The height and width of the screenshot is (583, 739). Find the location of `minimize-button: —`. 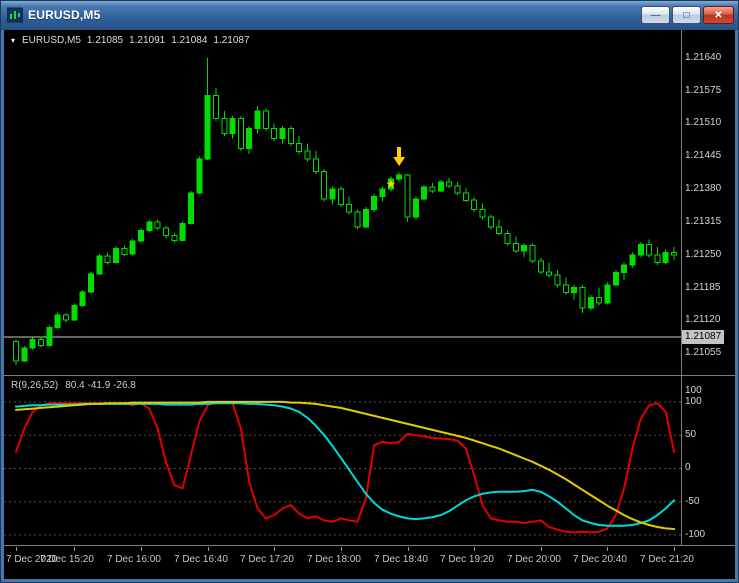

minimize-button: — is located at coordinates (655, 15).